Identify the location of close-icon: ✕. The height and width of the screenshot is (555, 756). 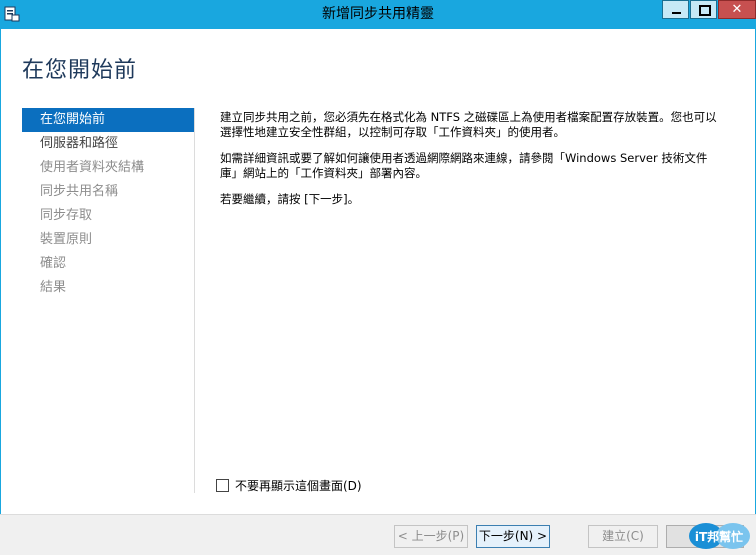
(737, 9).